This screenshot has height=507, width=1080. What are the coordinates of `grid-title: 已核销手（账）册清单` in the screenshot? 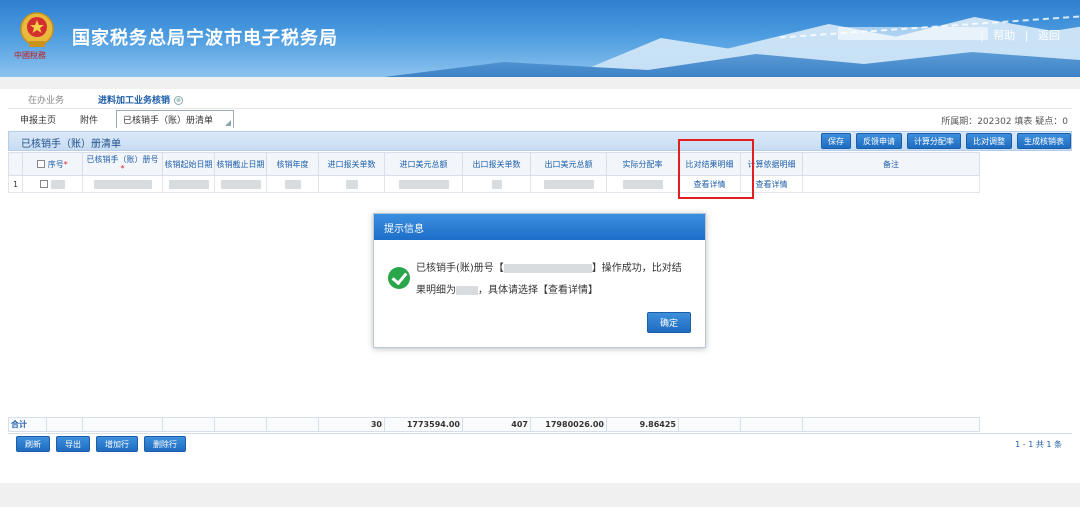 It's located at (71, 144).